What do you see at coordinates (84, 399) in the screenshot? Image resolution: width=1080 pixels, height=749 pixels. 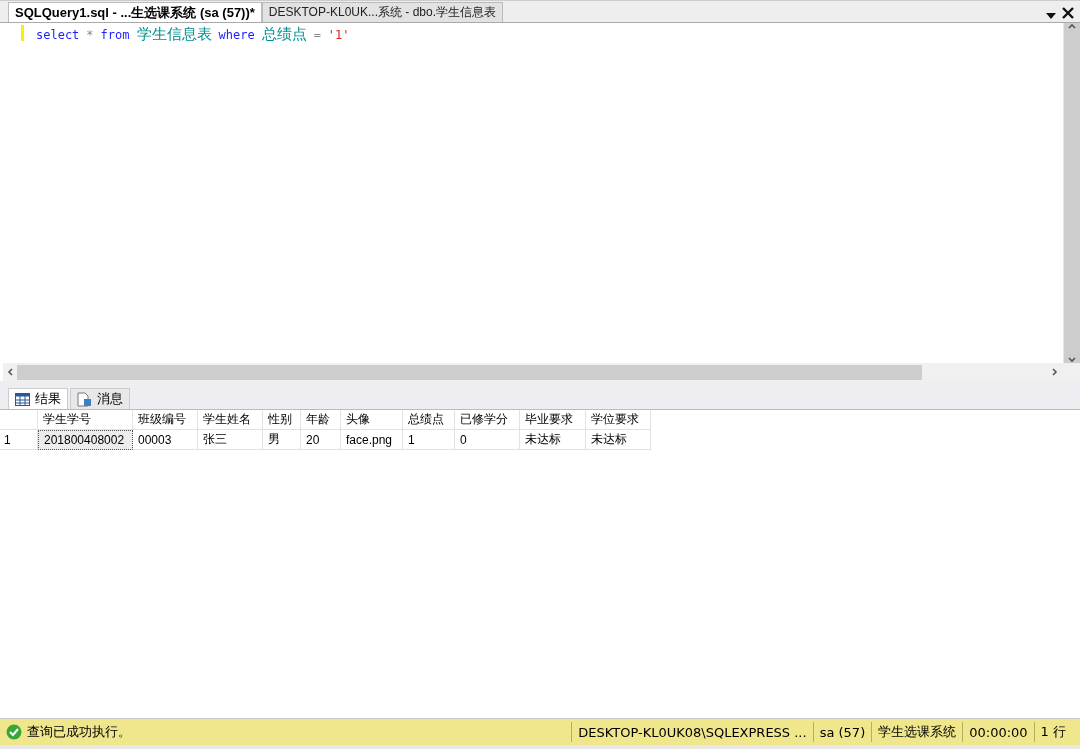 I see `document-icon` at bounding box center [84, 399].